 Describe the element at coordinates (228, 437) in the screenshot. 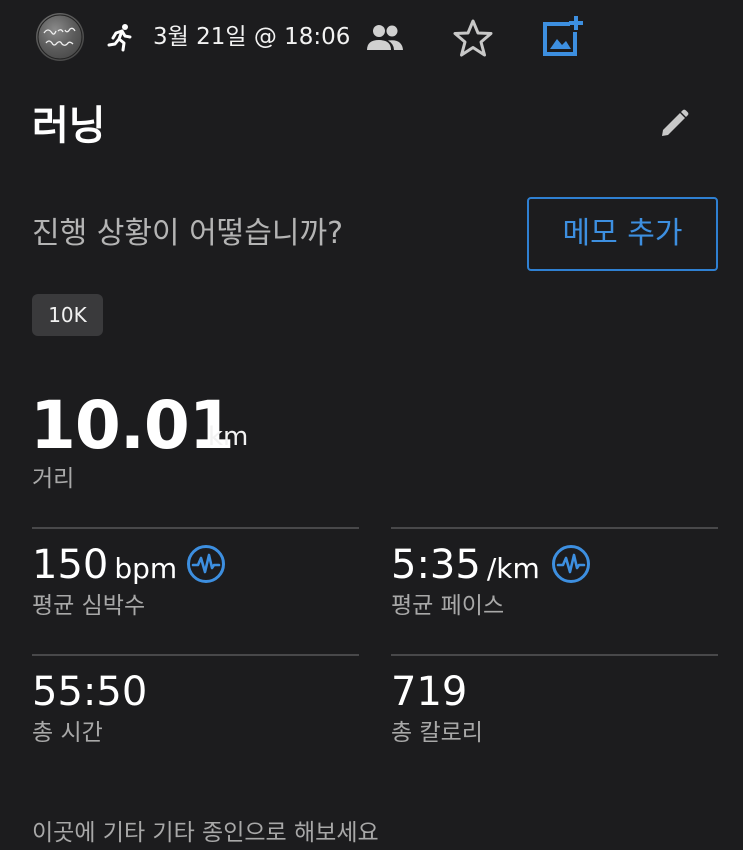

I see `distance-unit: km` at that location.